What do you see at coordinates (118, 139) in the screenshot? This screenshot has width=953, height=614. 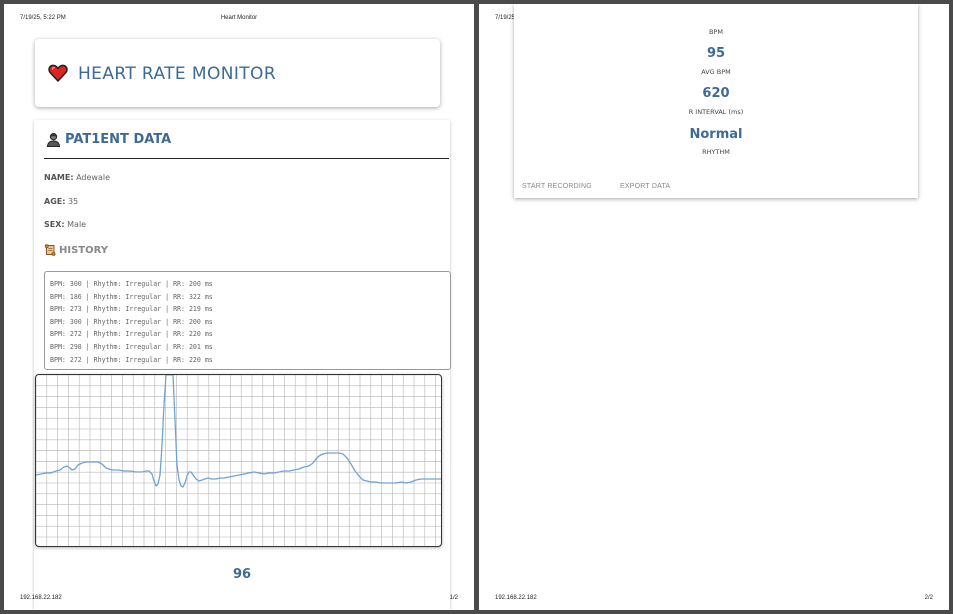 I see `patient-data-title: PAT1ENT DATA` at bounding box center [118, 139].